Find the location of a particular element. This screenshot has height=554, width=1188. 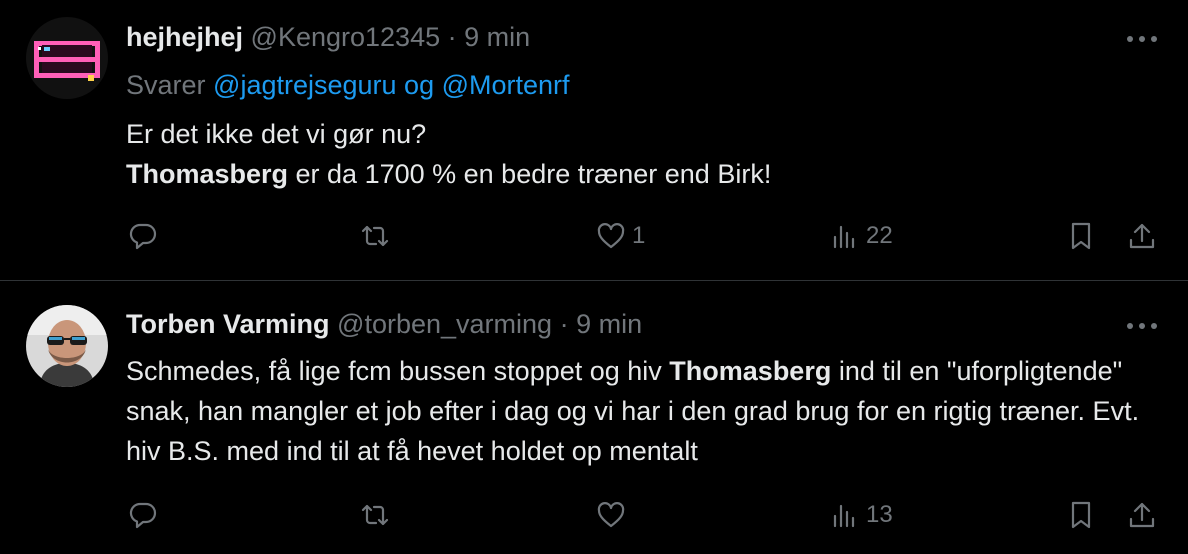

reply-prefix: Svarer is located at coordinates (166, 85).